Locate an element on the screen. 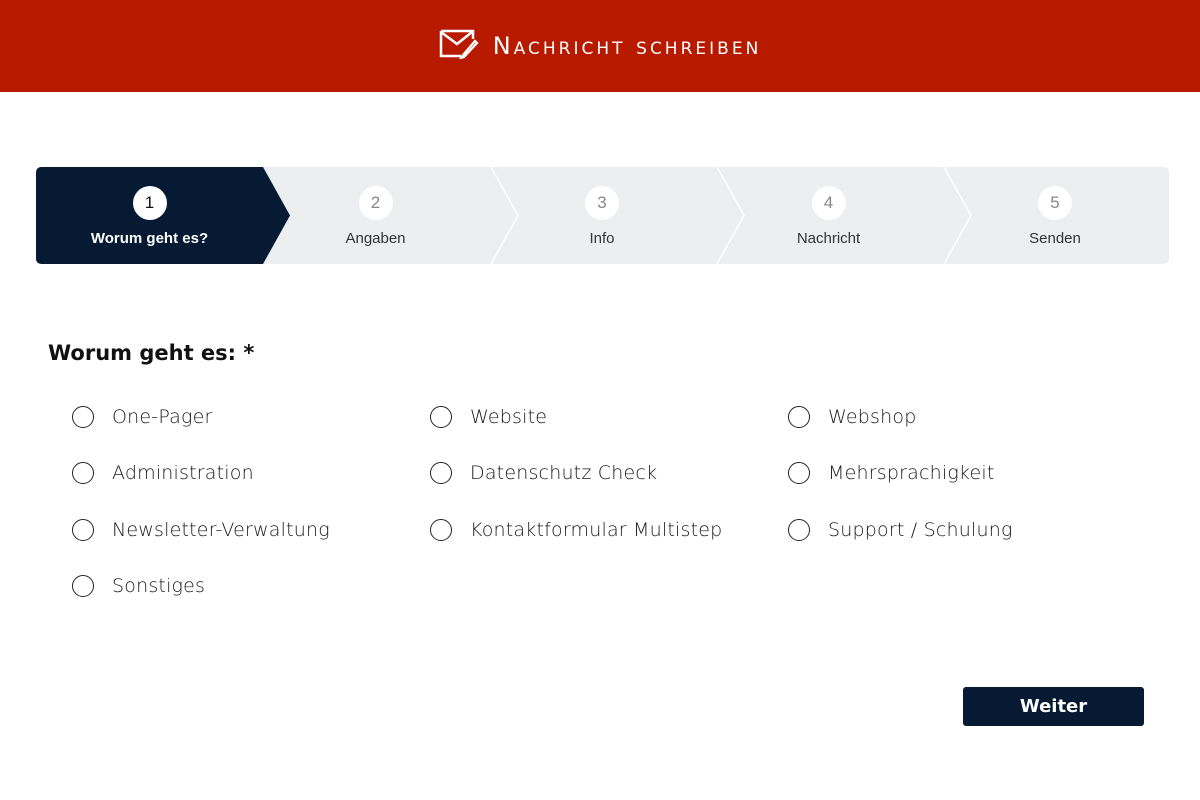 This screenshot has width=1200, height=800. step-label: Angaben is located at coordinates (375, 238).